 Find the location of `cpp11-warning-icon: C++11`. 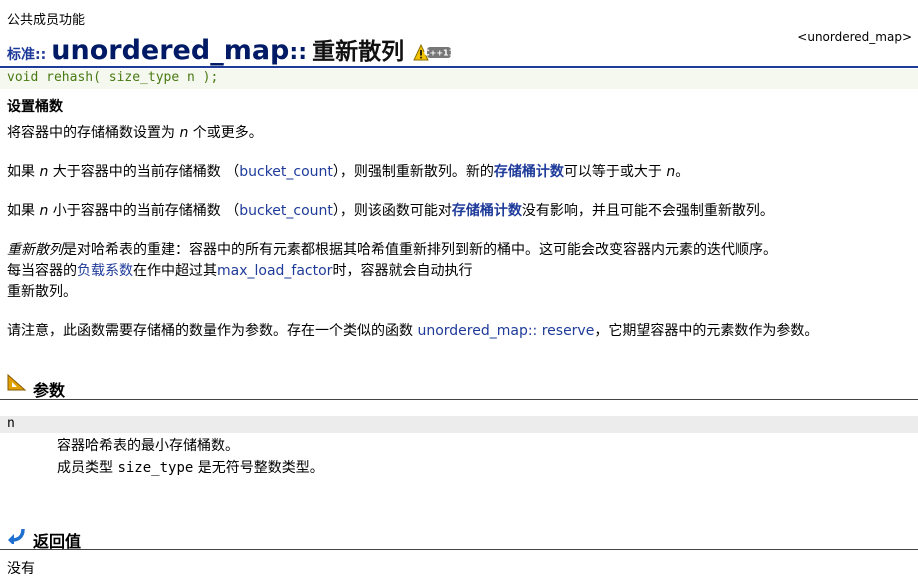

cpp11-warning-icon: C++11 is located at coordinates (434, 54).